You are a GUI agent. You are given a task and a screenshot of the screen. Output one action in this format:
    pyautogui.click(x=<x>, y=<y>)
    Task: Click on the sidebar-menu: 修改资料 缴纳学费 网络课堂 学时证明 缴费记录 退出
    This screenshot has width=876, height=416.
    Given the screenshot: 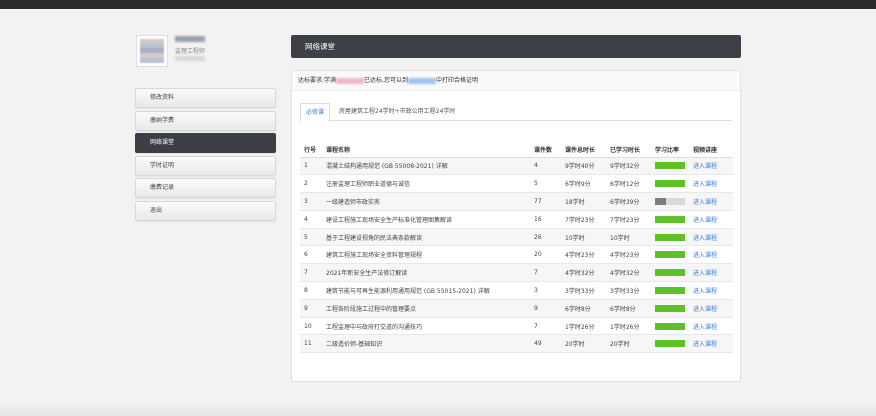 What is the action you would take?
    pyautogui.click(x=205, y=155)
    